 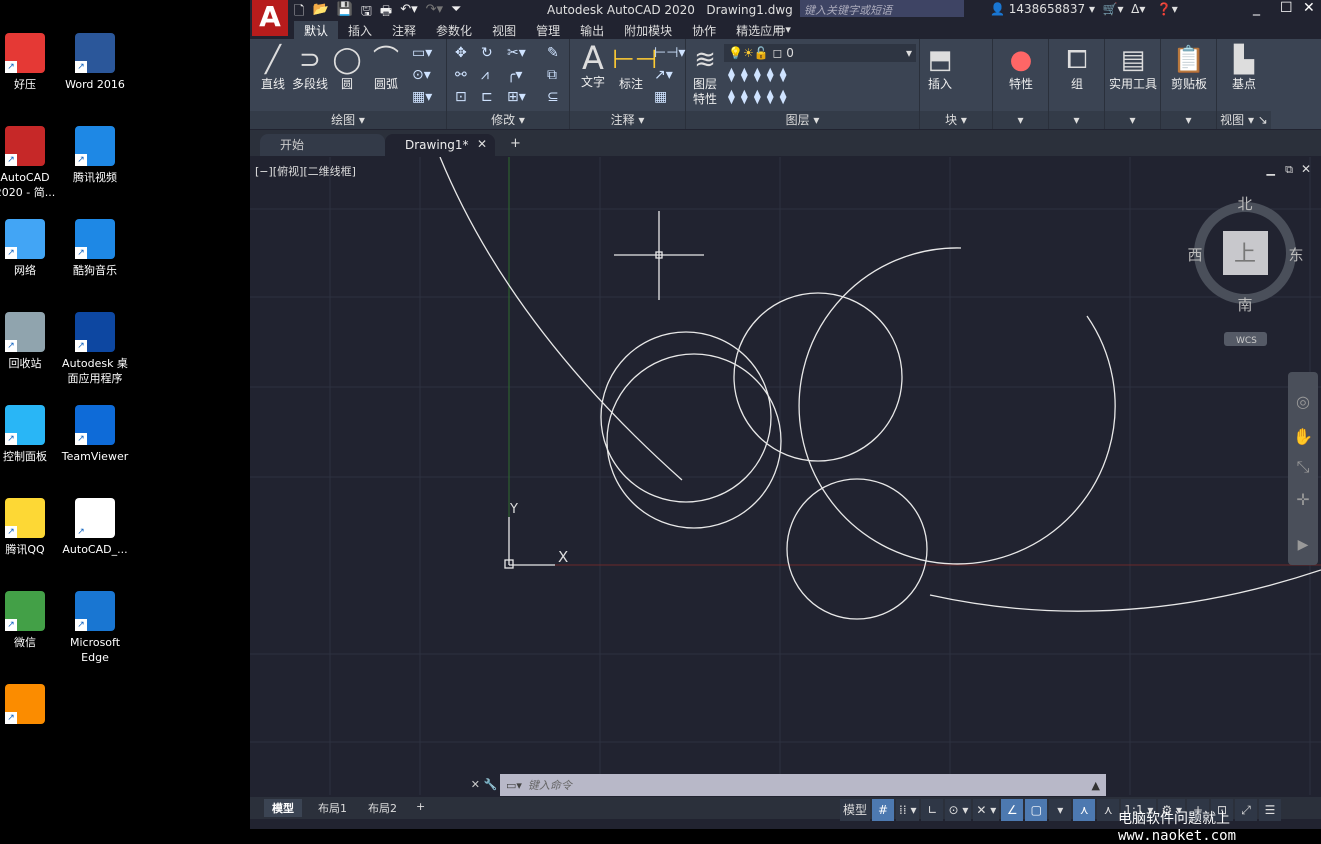 I want to click on ribbon-tab: 协作, so click(x=704, y=30).